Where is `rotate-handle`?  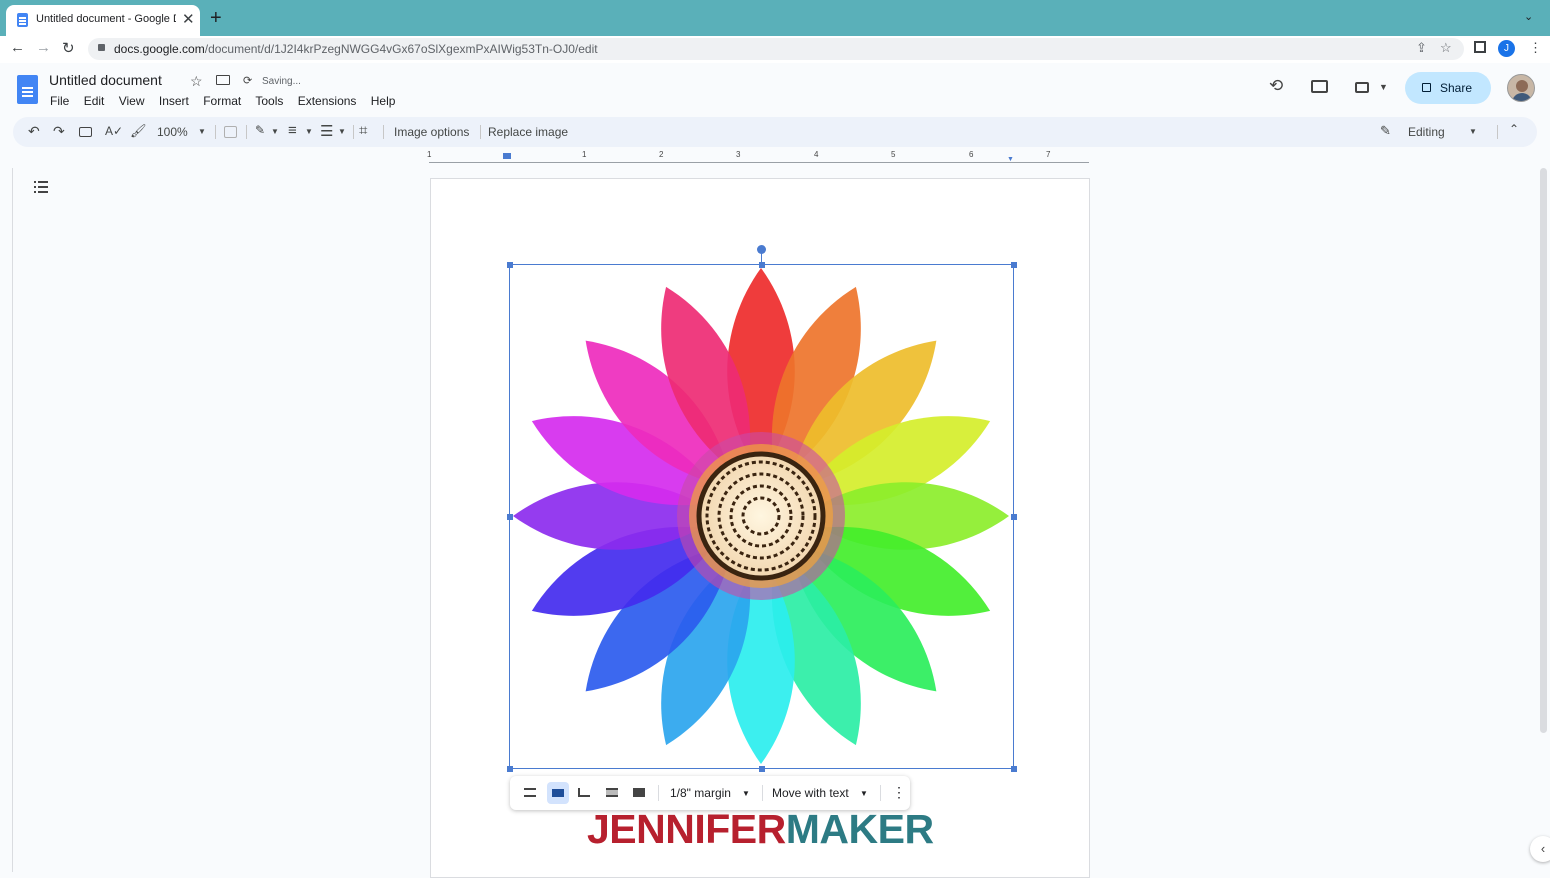
rotate-handle is located at coordinates (761, 249).